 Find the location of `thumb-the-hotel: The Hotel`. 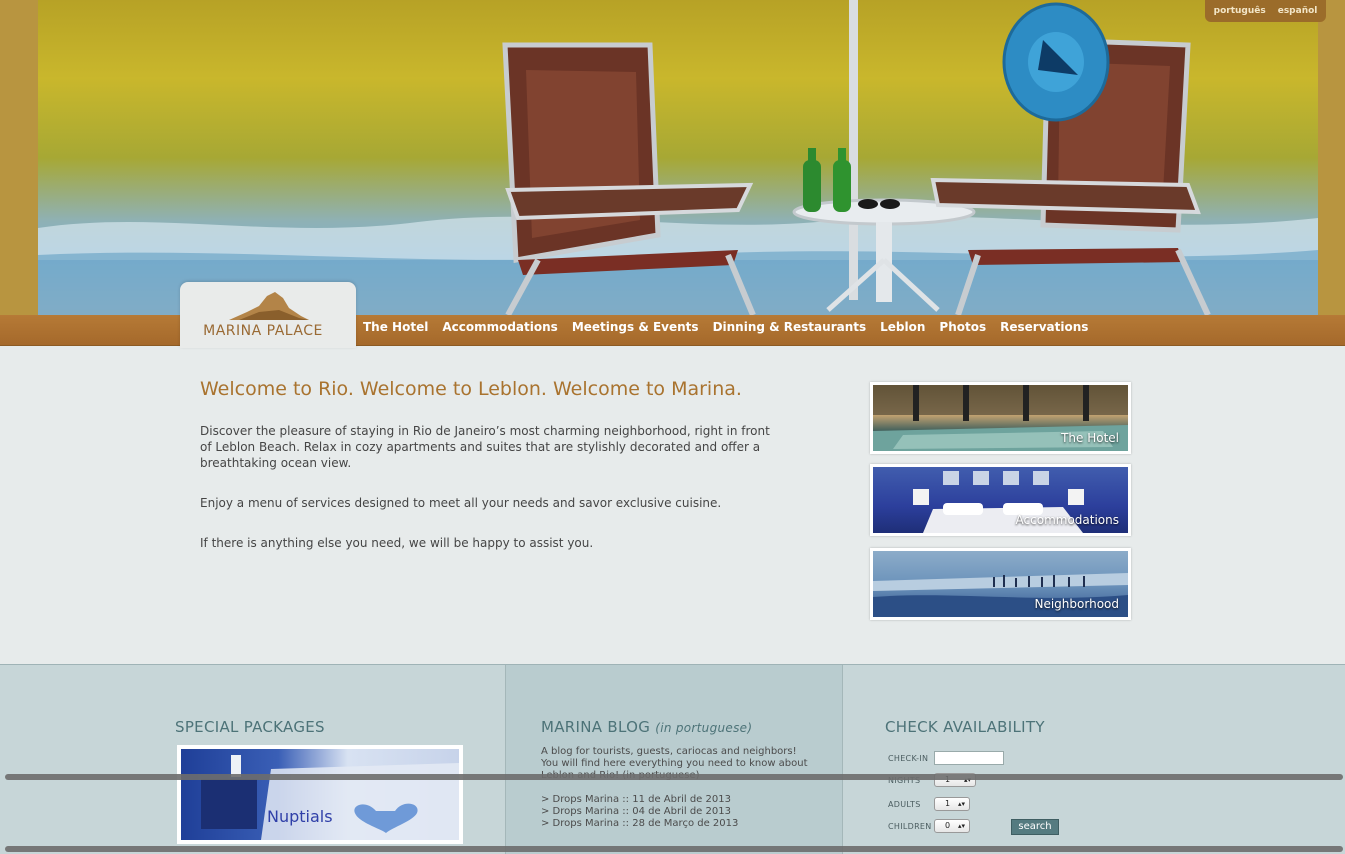

thumb-the-hotel: The Hotel is located at coordinates (1000, 418).